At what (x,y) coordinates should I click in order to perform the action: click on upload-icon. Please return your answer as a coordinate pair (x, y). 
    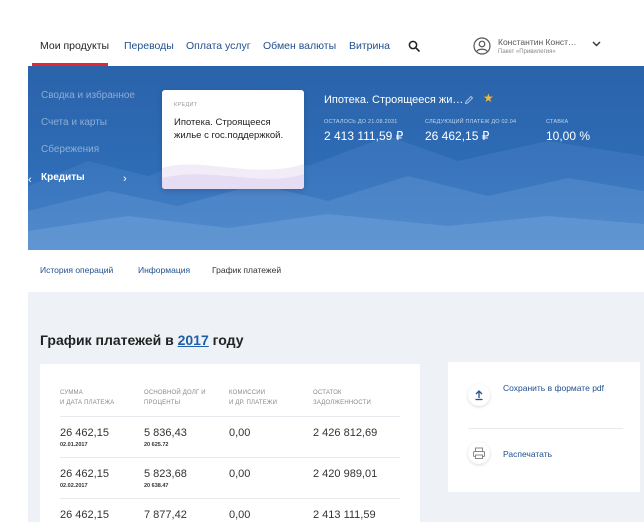
    Looking at the image, I should click on (479, 395).